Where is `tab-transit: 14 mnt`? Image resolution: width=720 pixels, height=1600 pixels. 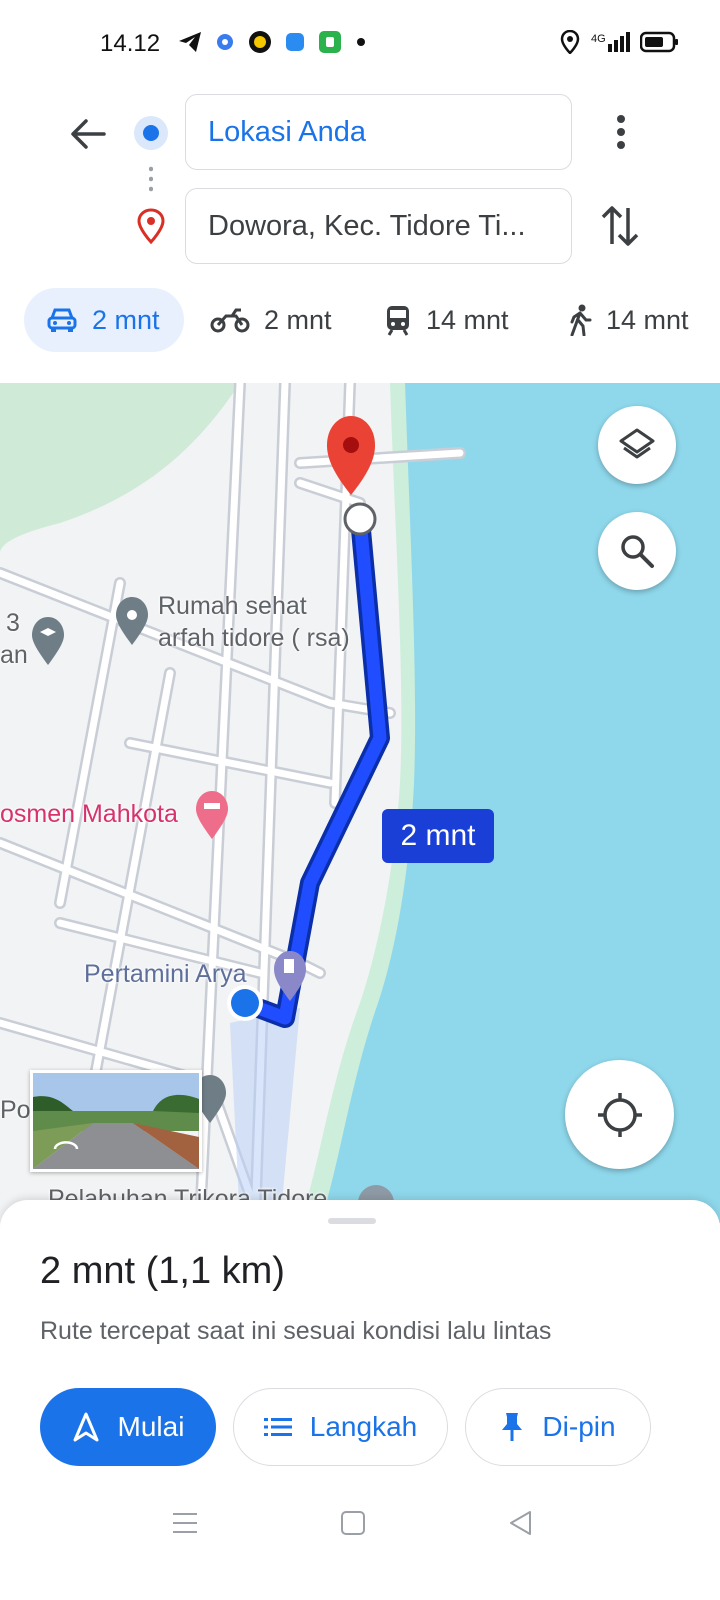
tab-transit: 14 mnt is located at coordinates (446, 320).